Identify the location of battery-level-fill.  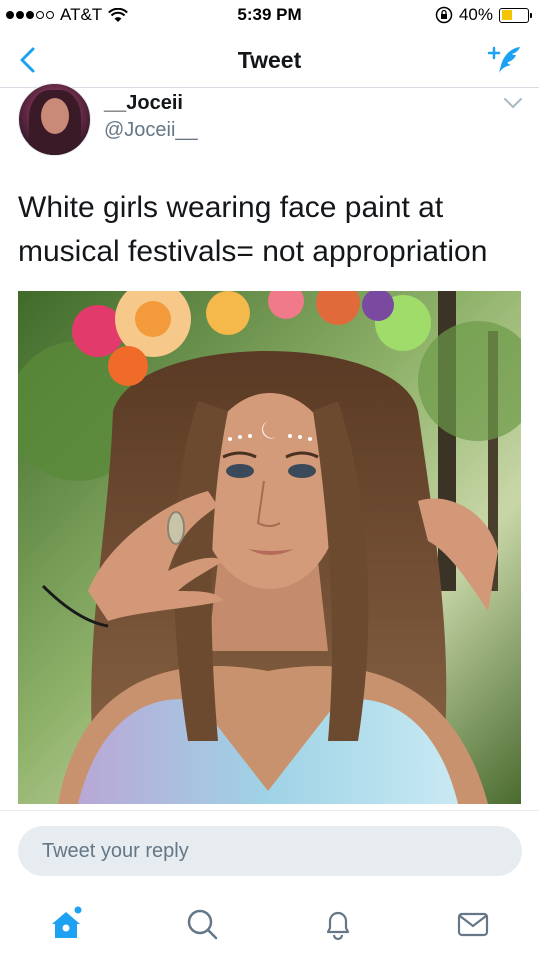
(506, 15).